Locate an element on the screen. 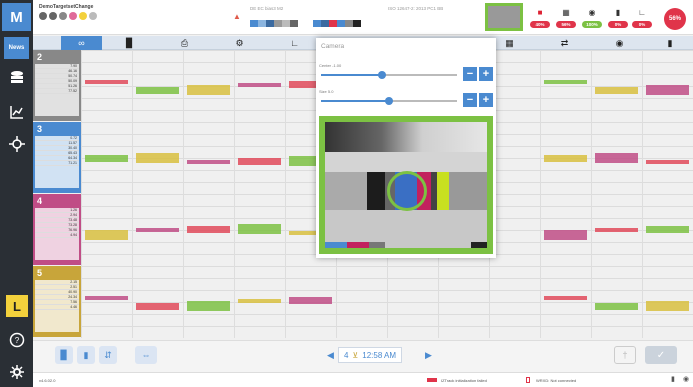  prev-arrow-icon: ◀ is located at coordinates (330, 355).